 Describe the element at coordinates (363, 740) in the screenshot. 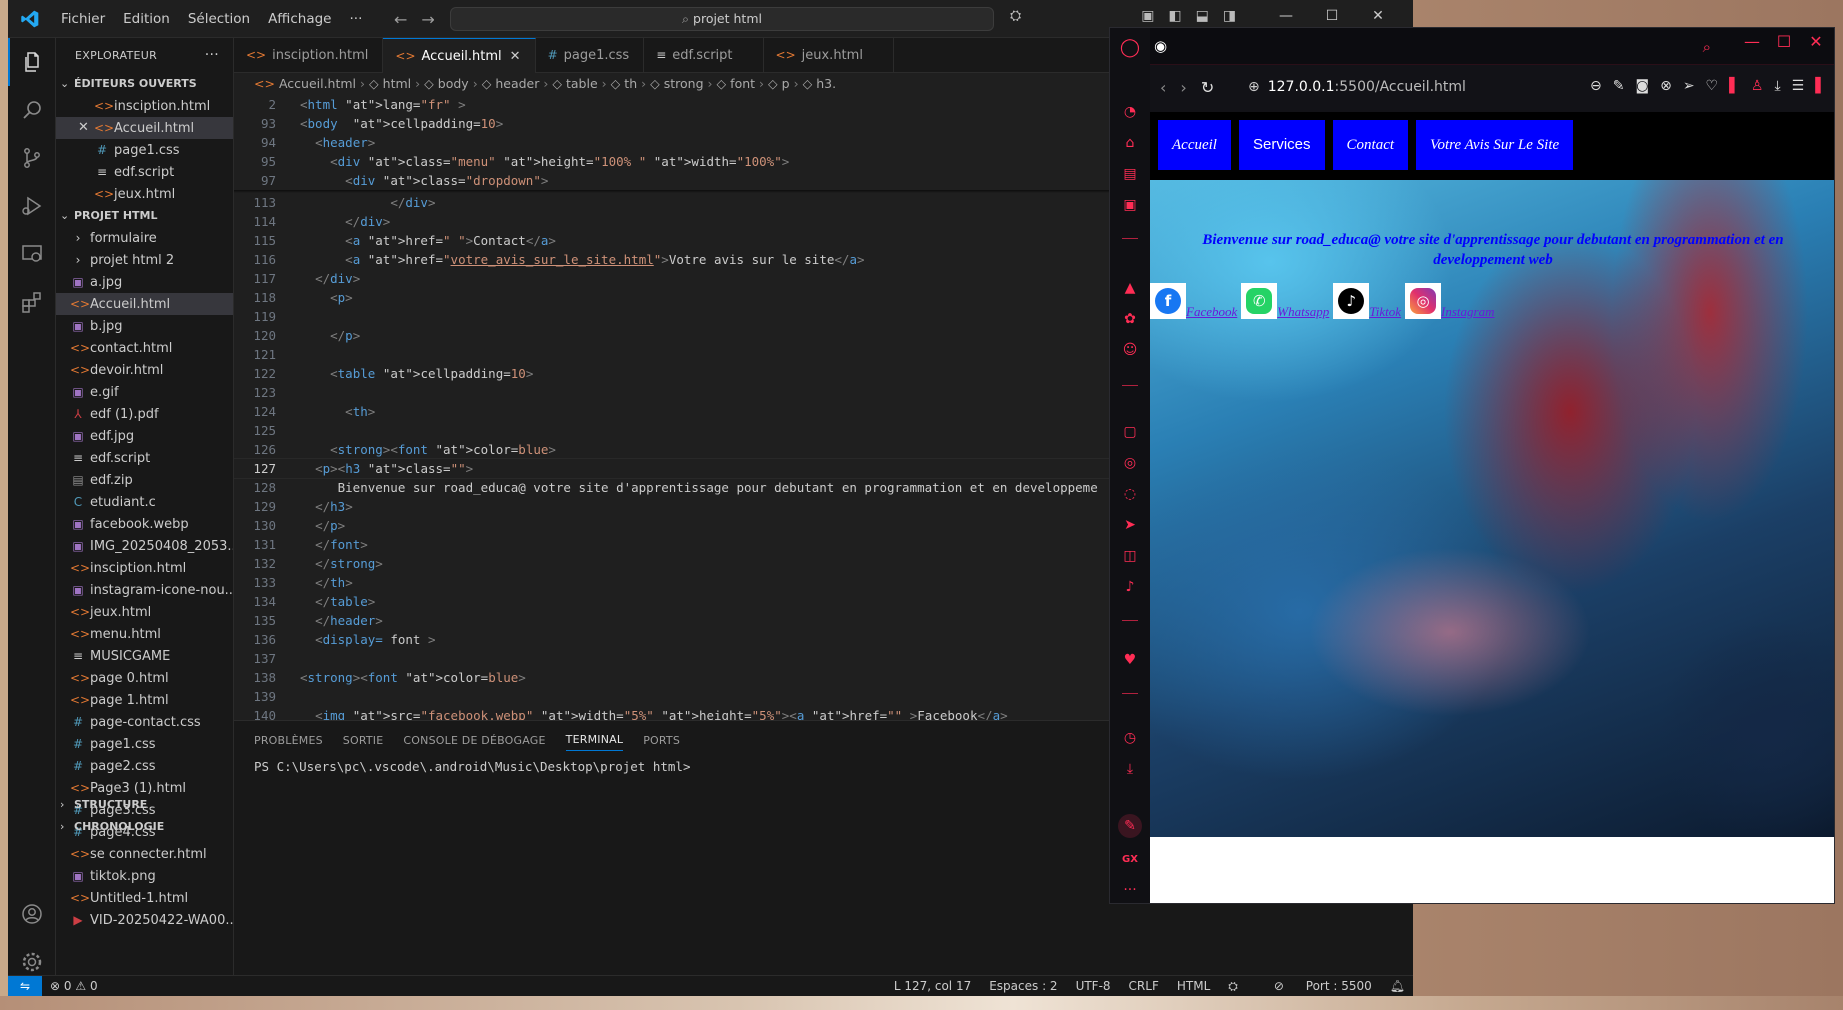

I see `panel-tab-sortie: SORTIE` at that location.